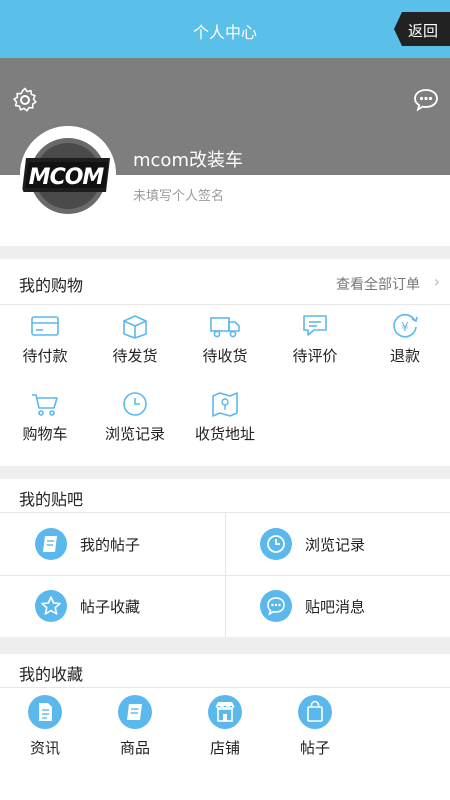 This screenshot has width=450, height=800. I want to click on chevron-right-icon: ›, so click(437, 281).